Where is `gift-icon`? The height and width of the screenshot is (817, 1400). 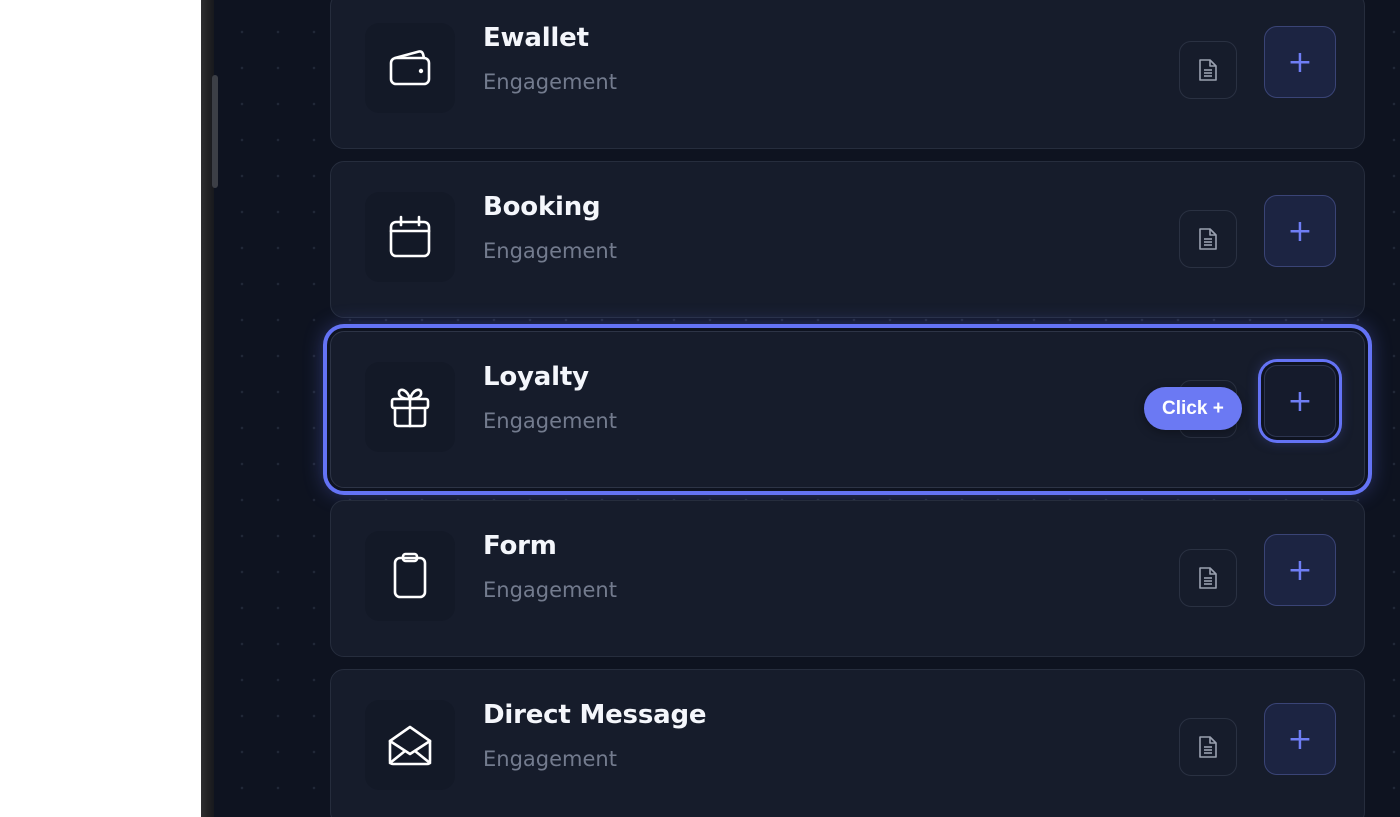
gift-icon is located at coordinates (410, 408).